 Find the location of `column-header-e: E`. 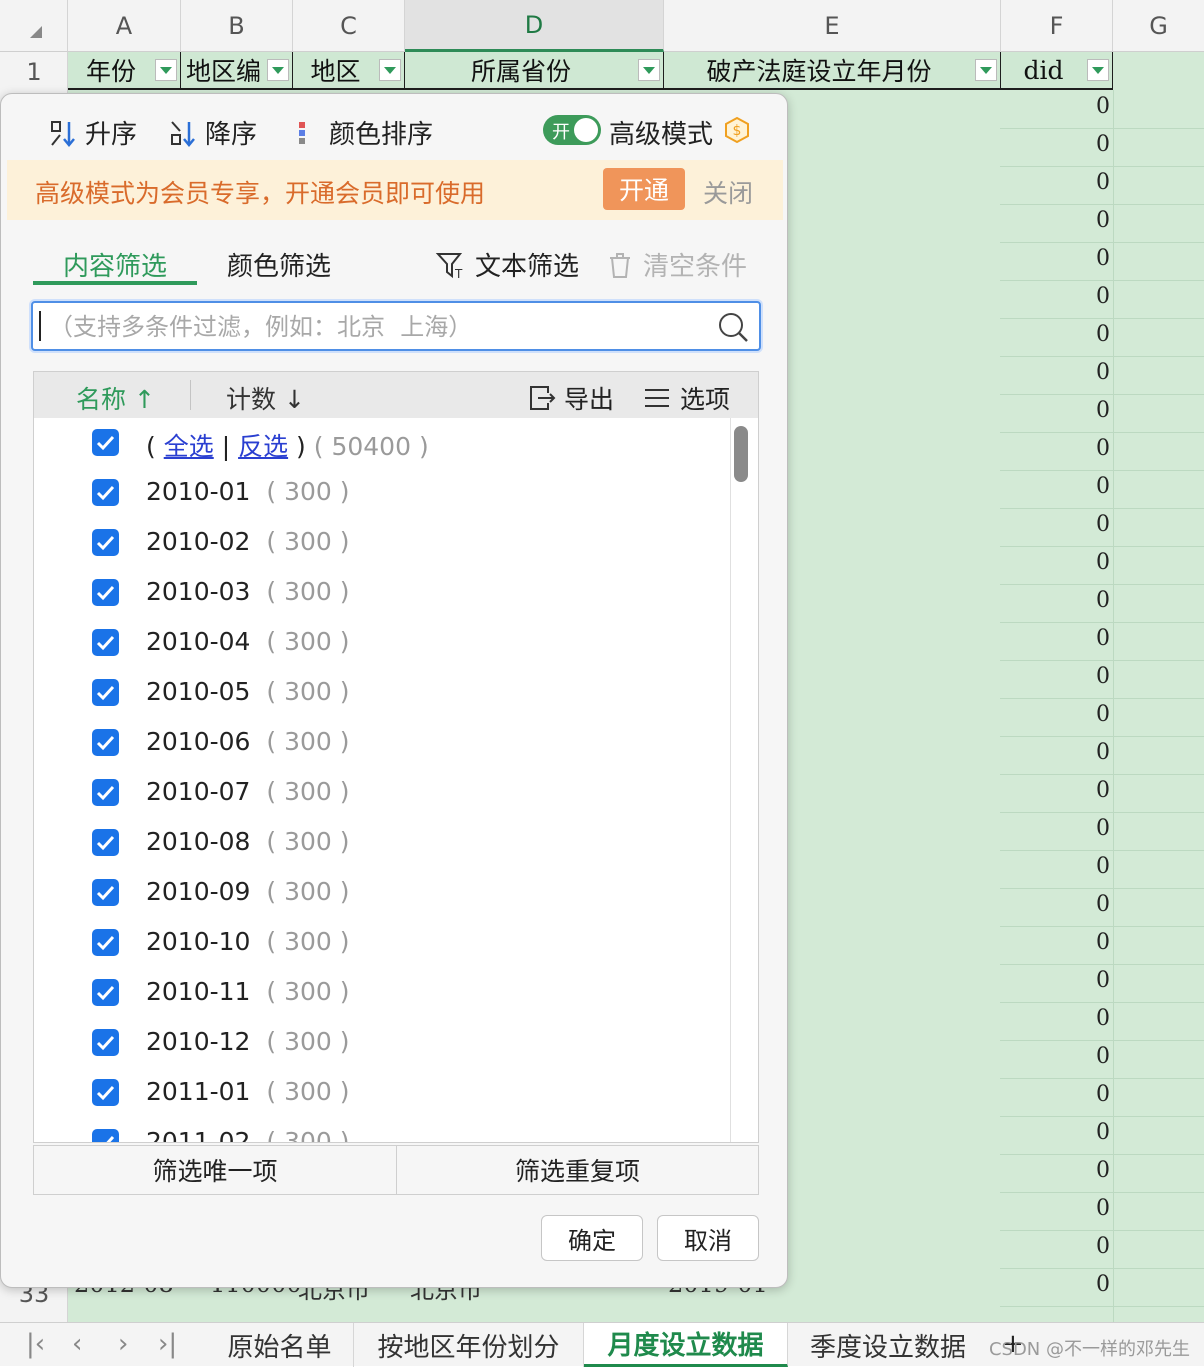

column-header-e: E is located at coordinates (832, 26).